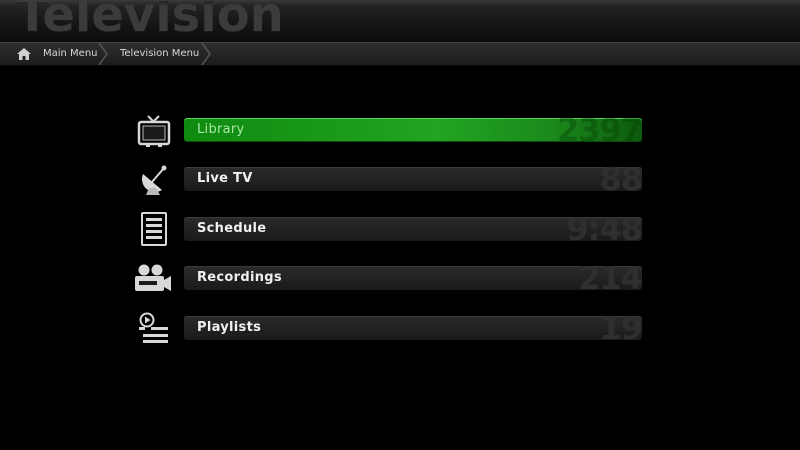 The width and height of the screenshot is (800, 450). What do you see at coordinates (413, 229) in the screenshot?
I see `menu-item-schedule: 9:48 Schedule` at bounding box center [413, 229].